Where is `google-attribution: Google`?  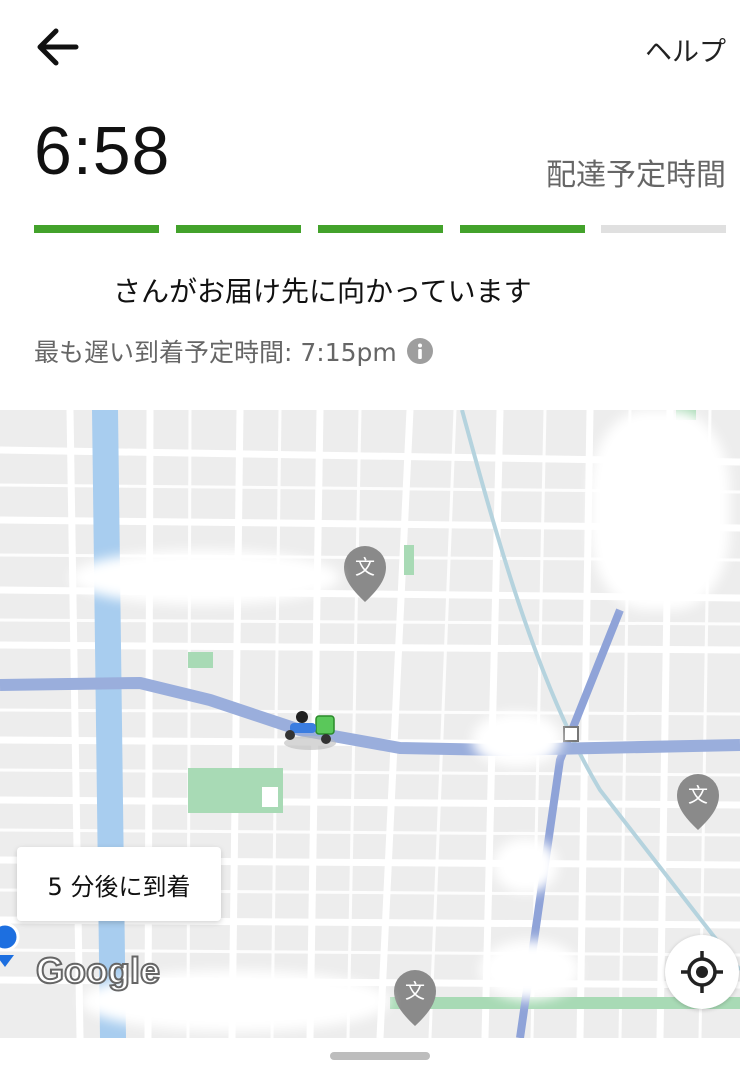
google-attribution: Google is located at coordinates (98, 970).